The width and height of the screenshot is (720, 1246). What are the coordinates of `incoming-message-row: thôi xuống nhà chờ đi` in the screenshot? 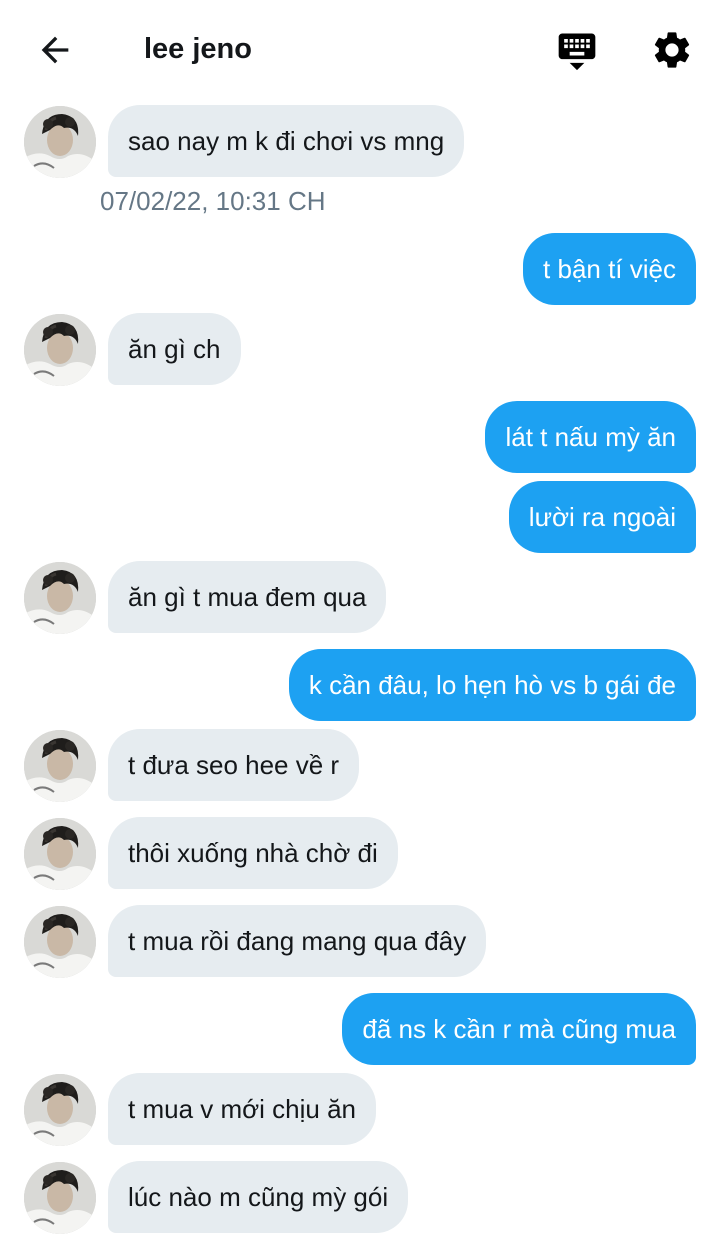 It's located at (360, 853).